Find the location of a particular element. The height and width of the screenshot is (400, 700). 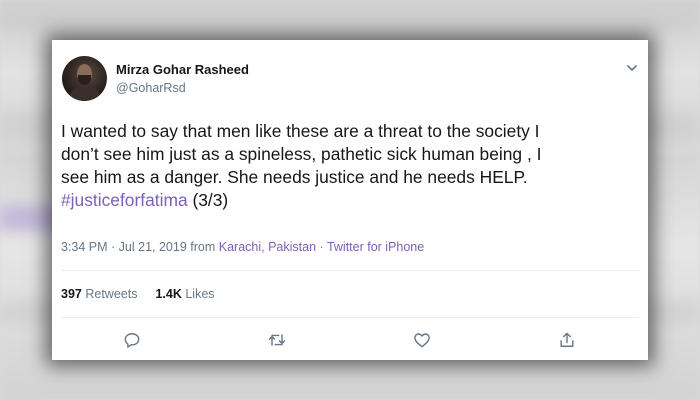

thread-marker: (3/3) is located at coordinates (210, 200).